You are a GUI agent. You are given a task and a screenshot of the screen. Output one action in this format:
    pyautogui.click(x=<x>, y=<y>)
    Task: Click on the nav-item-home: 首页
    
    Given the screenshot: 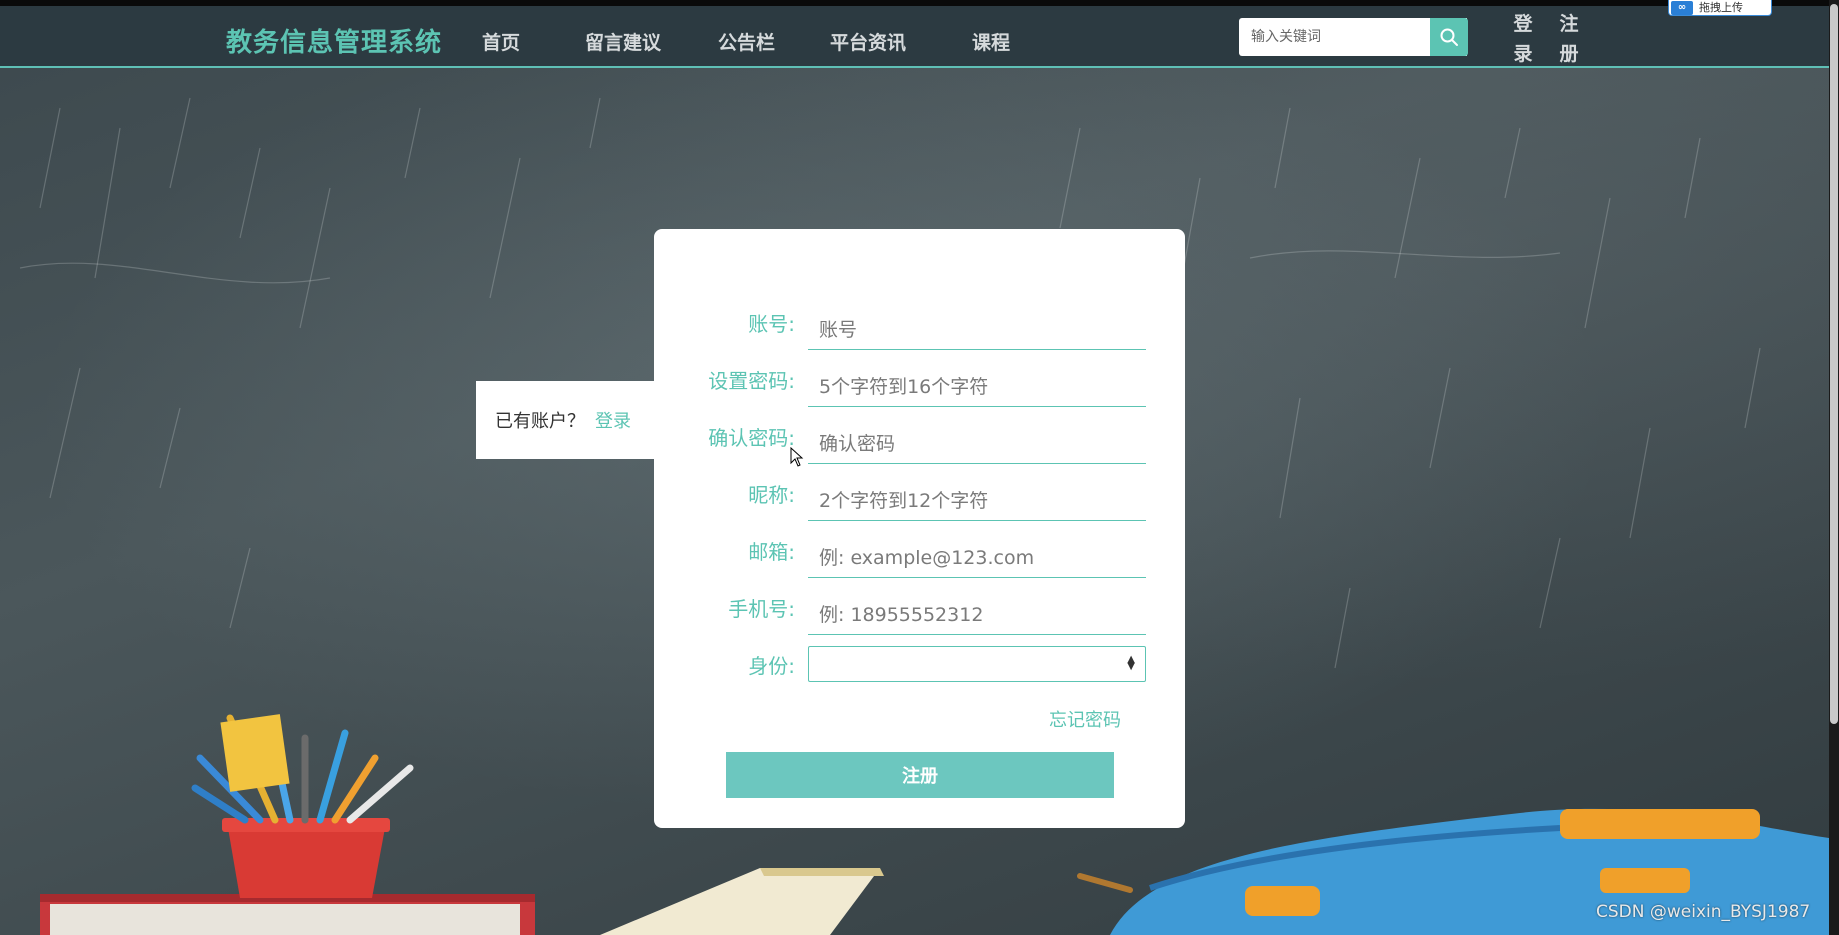 What is the action you would take?
    pyautogui.click(x=501, y=41)
    